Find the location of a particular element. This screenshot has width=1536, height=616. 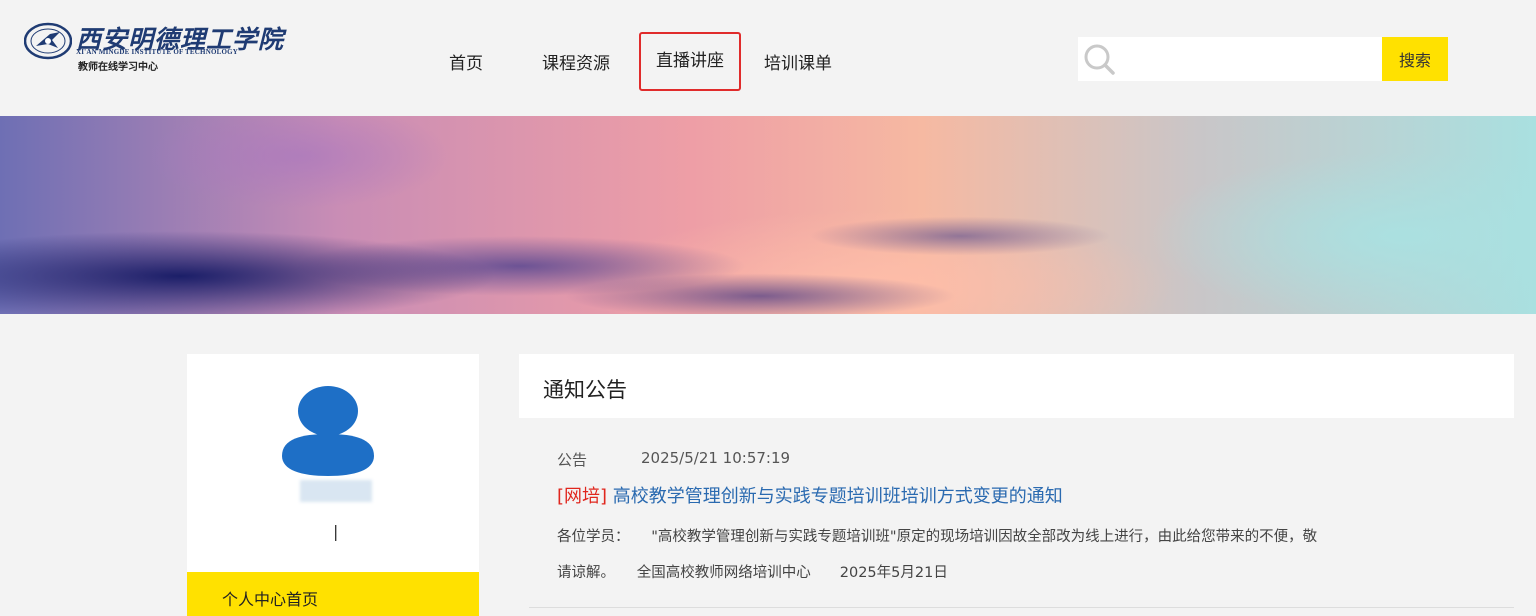

user-avatar-icon is located at coordinates (328, 431).